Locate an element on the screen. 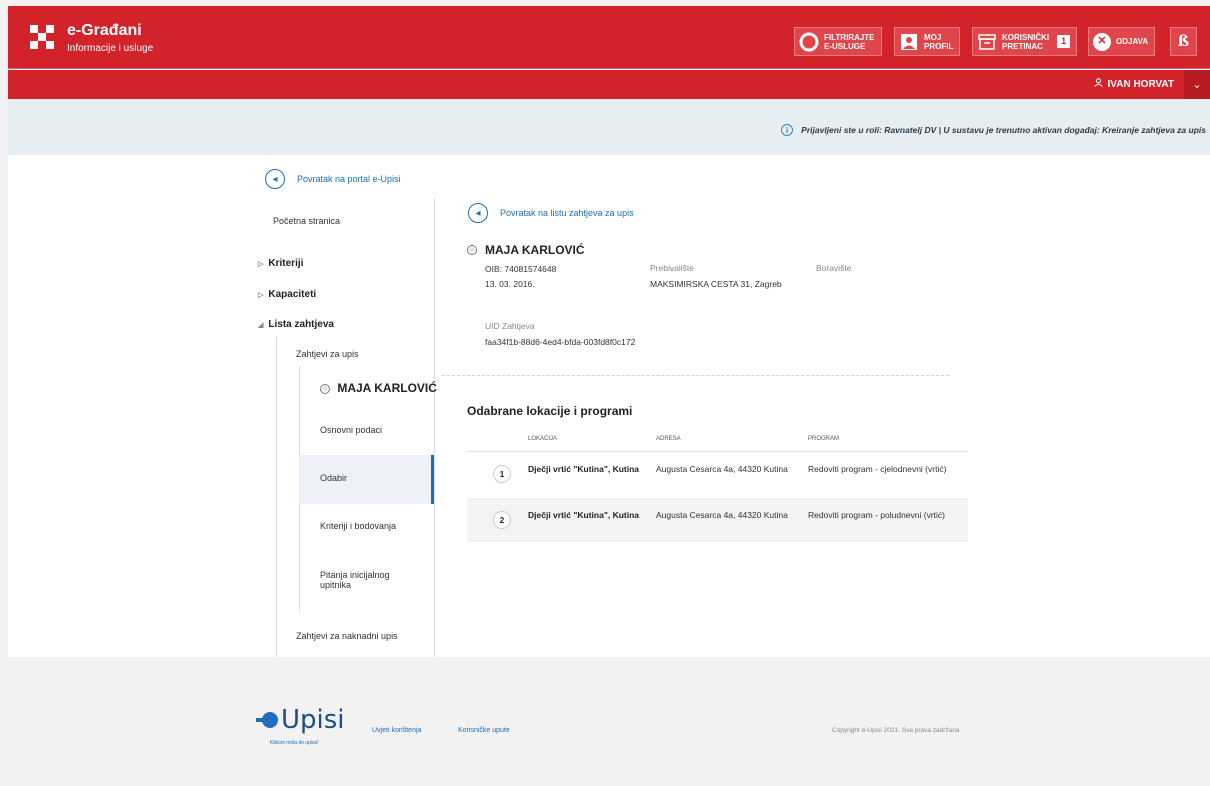  sidebar-item-criteria-scoring: Kriteriji i bodovanja is located at coordinates (387, 526).